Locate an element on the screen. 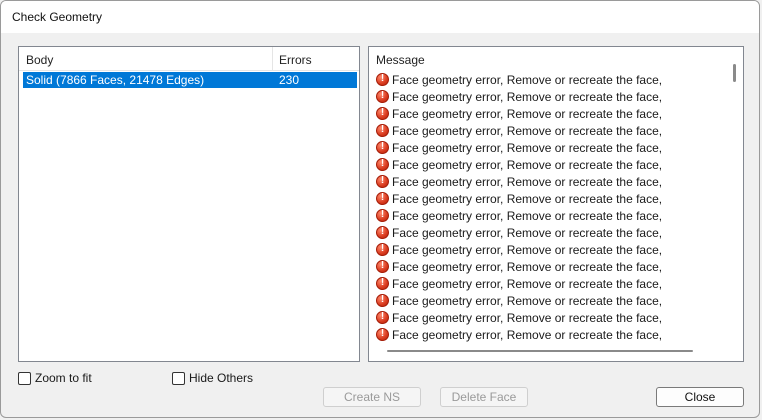 The height and width of the screenshot is (420, 762). column-header-errors: Errors is located at coordinates (295, 60).